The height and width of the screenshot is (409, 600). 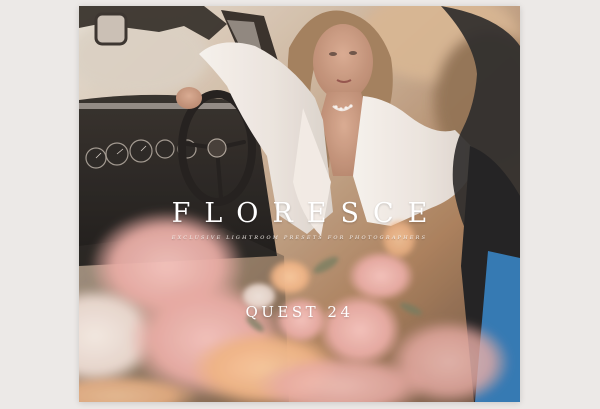 I want to click on brand-title: FLORESCE, so click(x=306, y=213).